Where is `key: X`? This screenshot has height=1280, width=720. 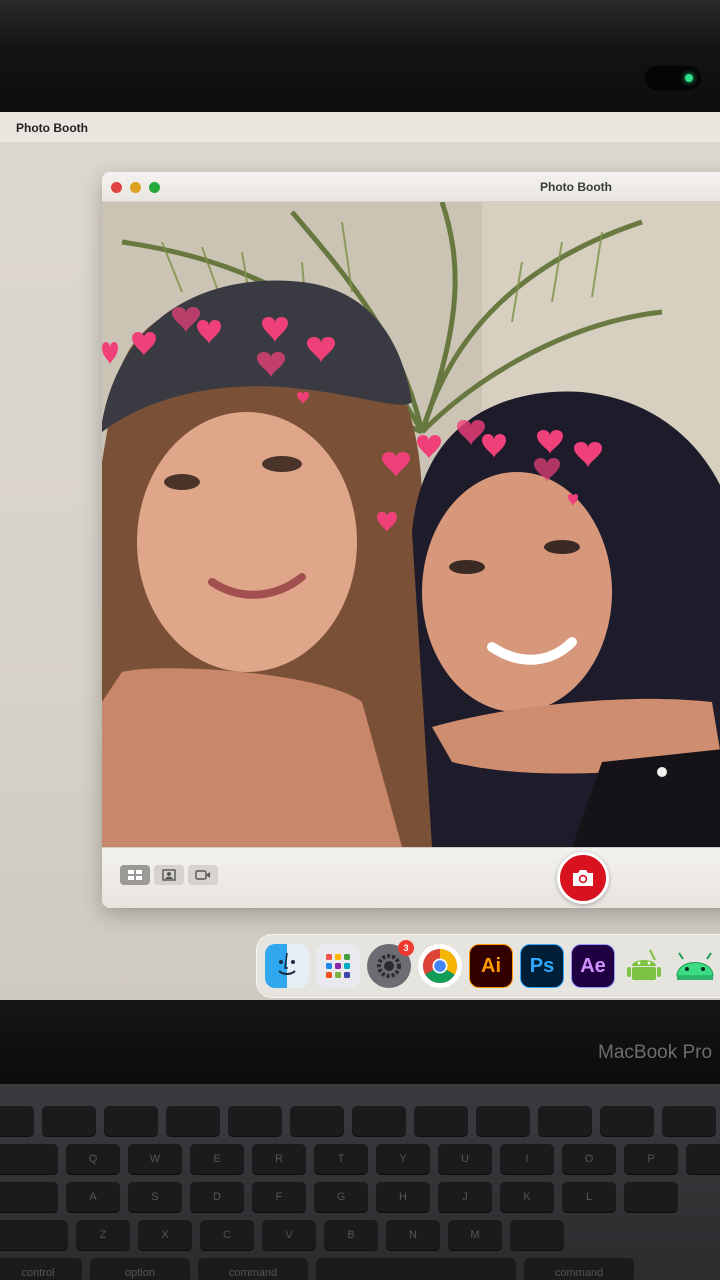
key: X is located at coordinates (165, 1235).